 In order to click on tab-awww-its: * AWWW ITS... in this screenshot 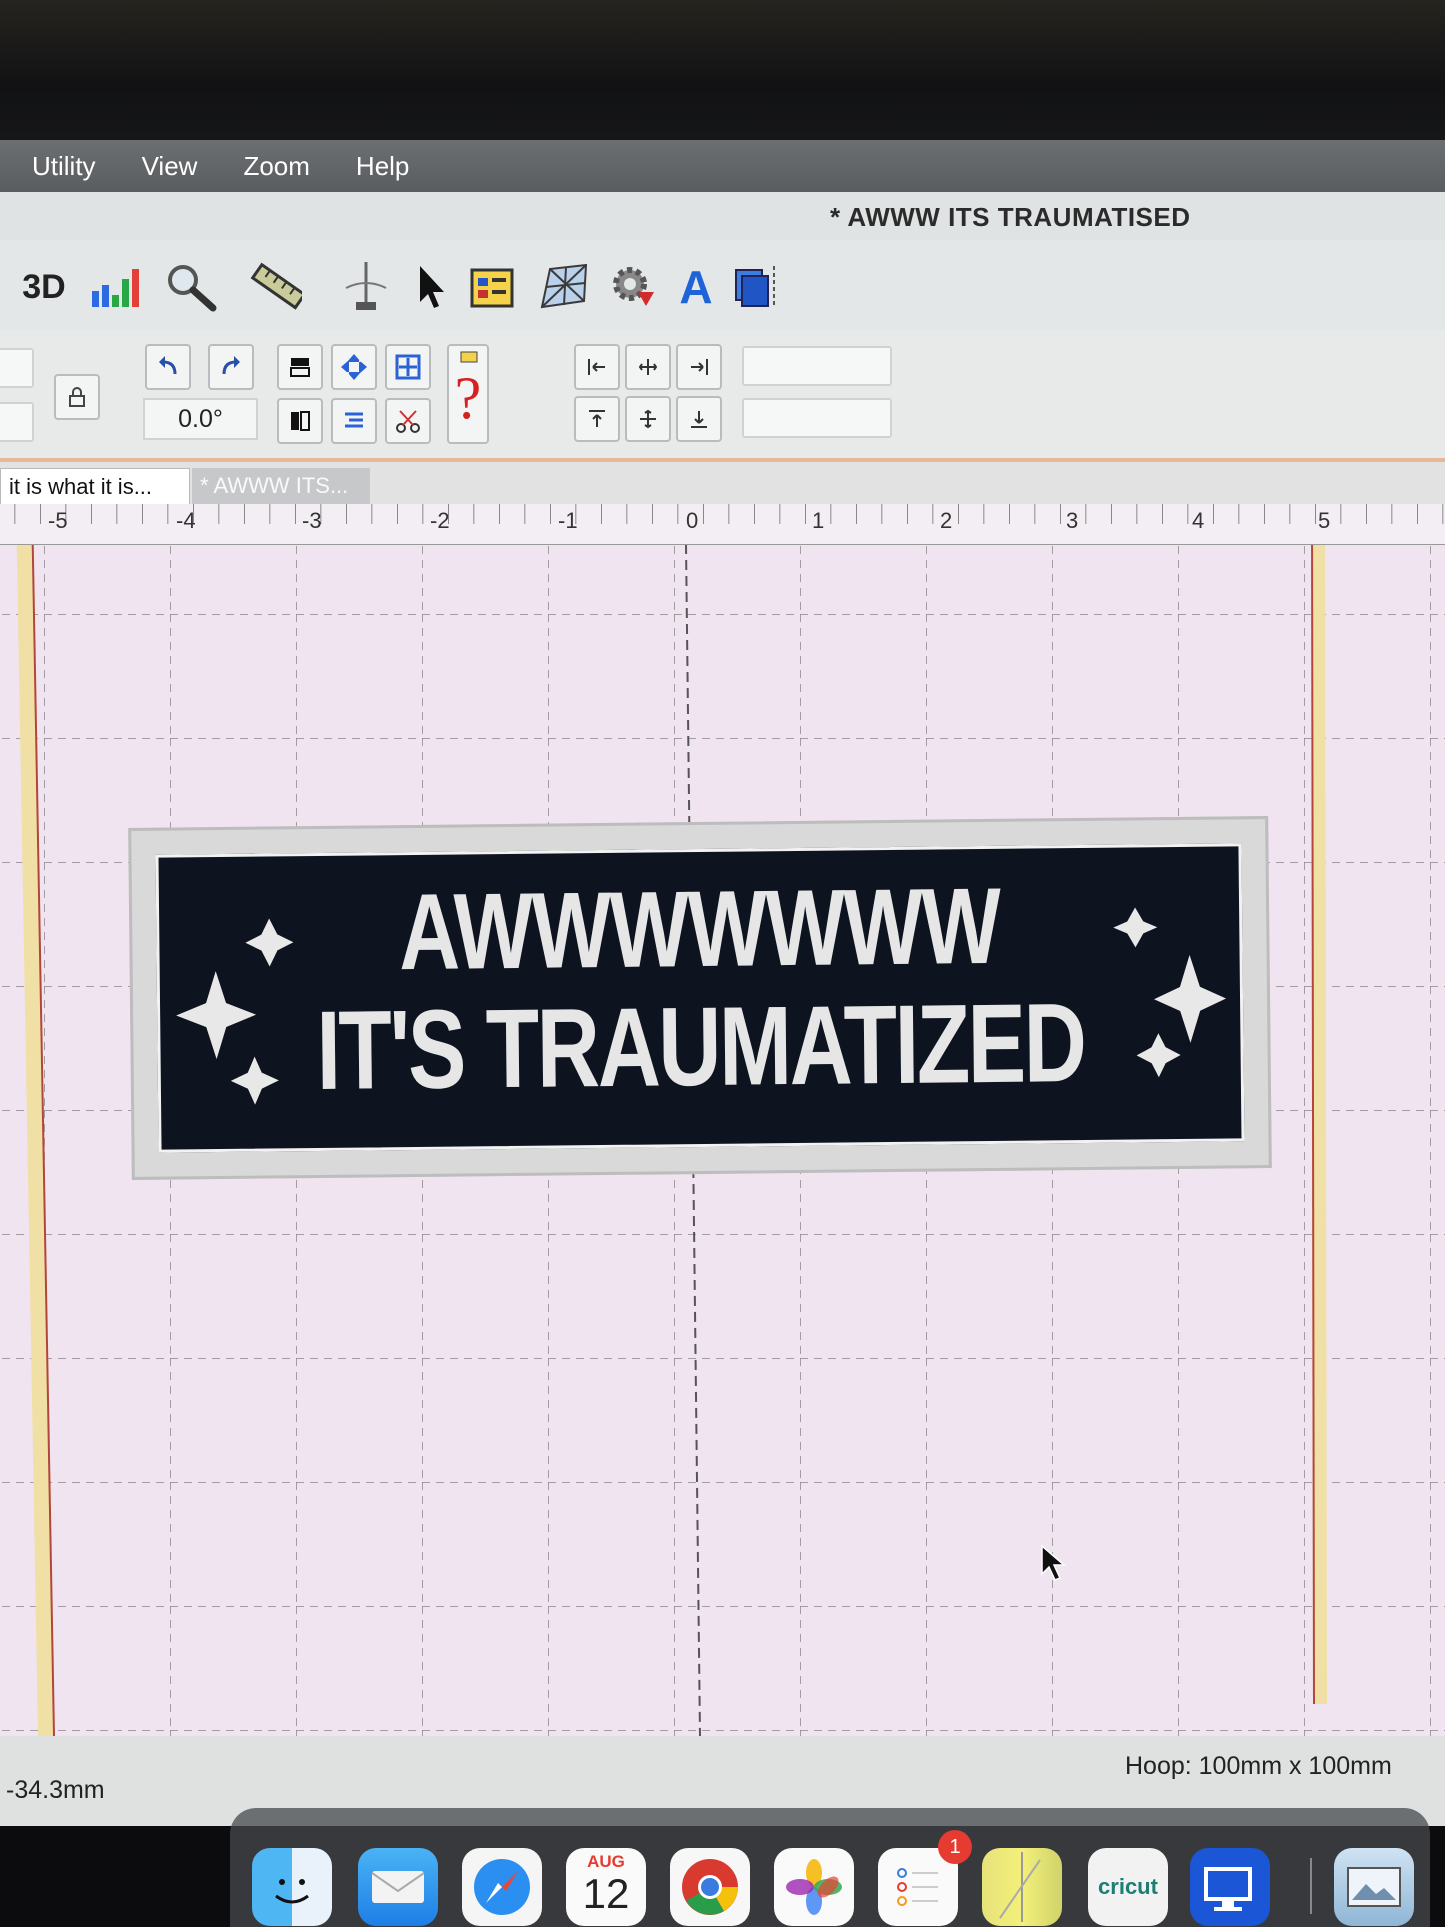, I will do `click(281, 486)`.